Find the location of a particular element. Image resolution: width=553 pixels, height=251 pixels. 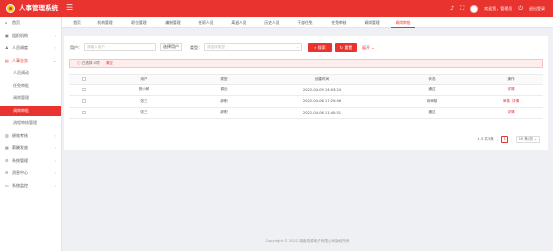

expand-label: 展开 is located at coordinates (366, 47).